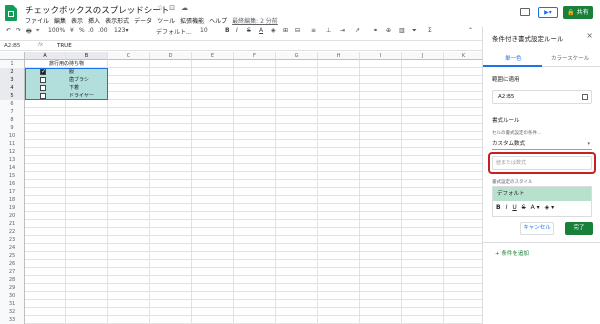  I want to click on row-header: 32, so click(12, 312).